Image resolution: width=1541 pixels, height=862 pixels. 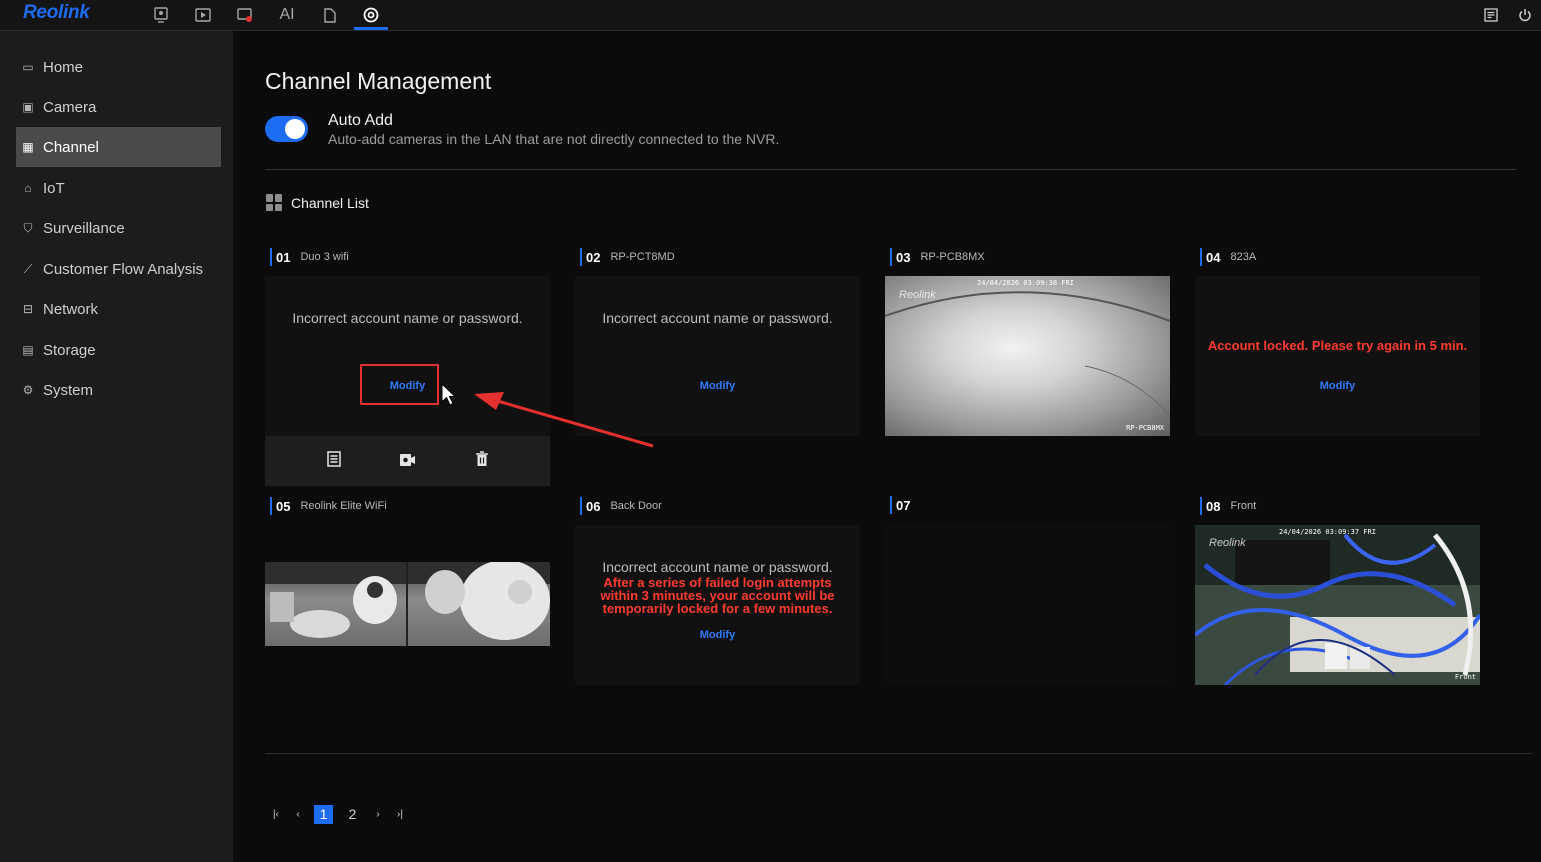 What do you see at coordinates (642, 257) in the screenshot?
I see `channel-name: RP-PCT8MD` at bounding box center [642, 257].